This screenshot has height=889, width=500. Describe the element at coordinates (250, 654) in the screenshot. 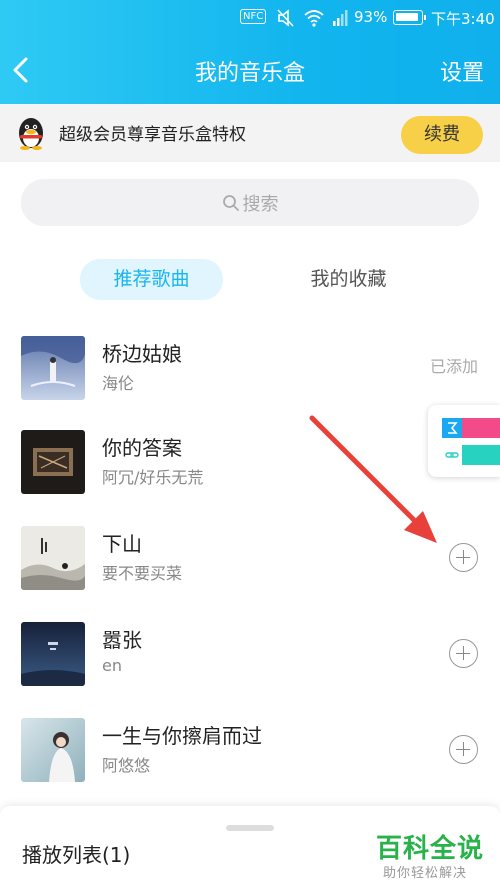

I see `song-item: 嚣张 en` at that location.